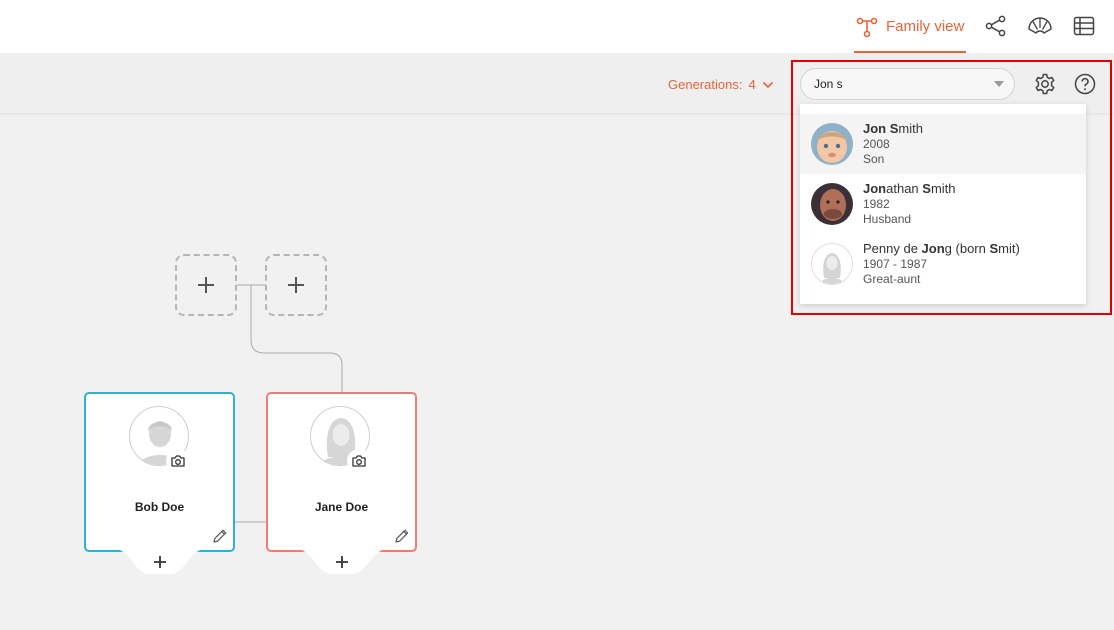  What do you see at coordinates (159, 507) in the screenshot?
I see `person-name: Bob Doe` at bounding box center [159, 507].